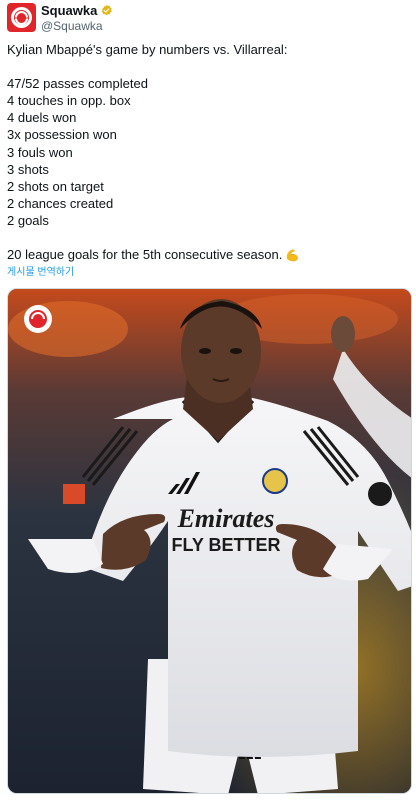 This screenshot has width=416, height=800. I want to click on tweet-line: 3 fouls won, so click(40, 152).